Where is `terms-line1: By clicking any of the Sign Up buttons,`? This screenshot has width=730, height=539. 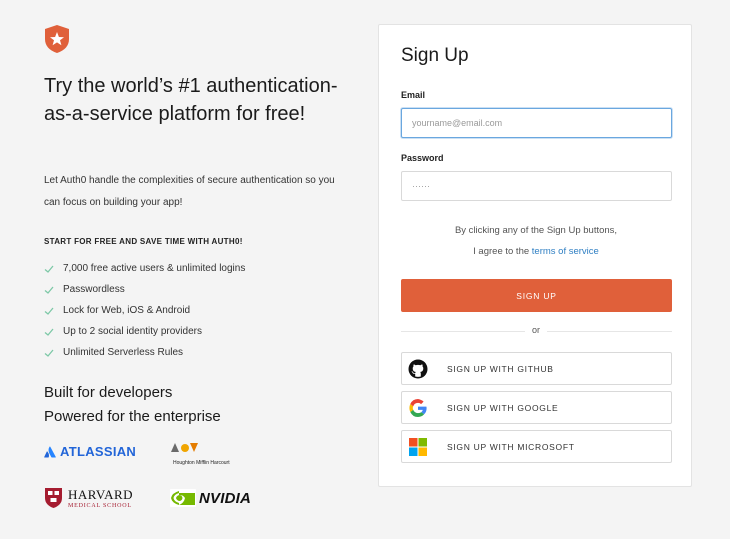 terms-line1: By clicking any of the Sign Up buttons, is located at coordinates (536, 230).